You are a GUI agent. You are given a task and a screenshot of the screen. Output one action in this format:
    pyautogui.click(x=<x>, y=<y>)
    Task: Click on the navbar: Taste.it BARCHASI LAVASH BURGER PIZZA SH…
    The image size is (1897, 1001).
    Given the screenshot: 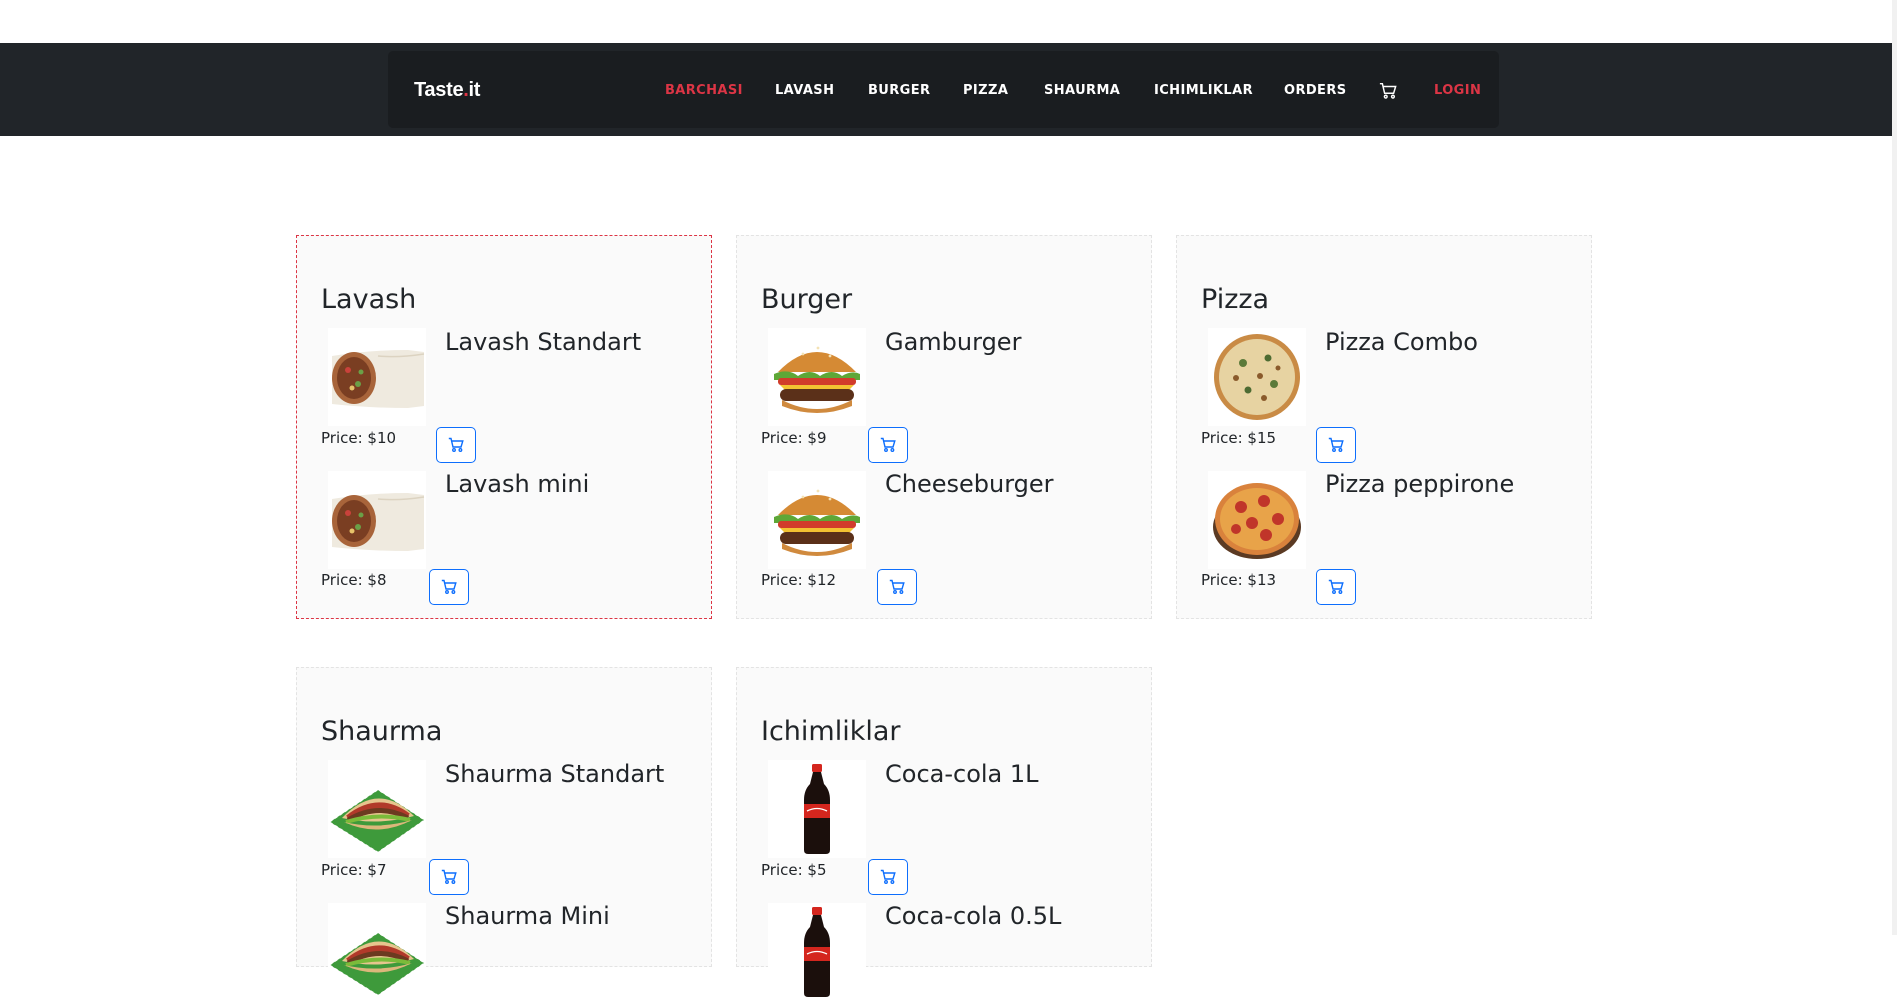 What is the action you would take?
    pyautogui.click(x=946, y=89)
    